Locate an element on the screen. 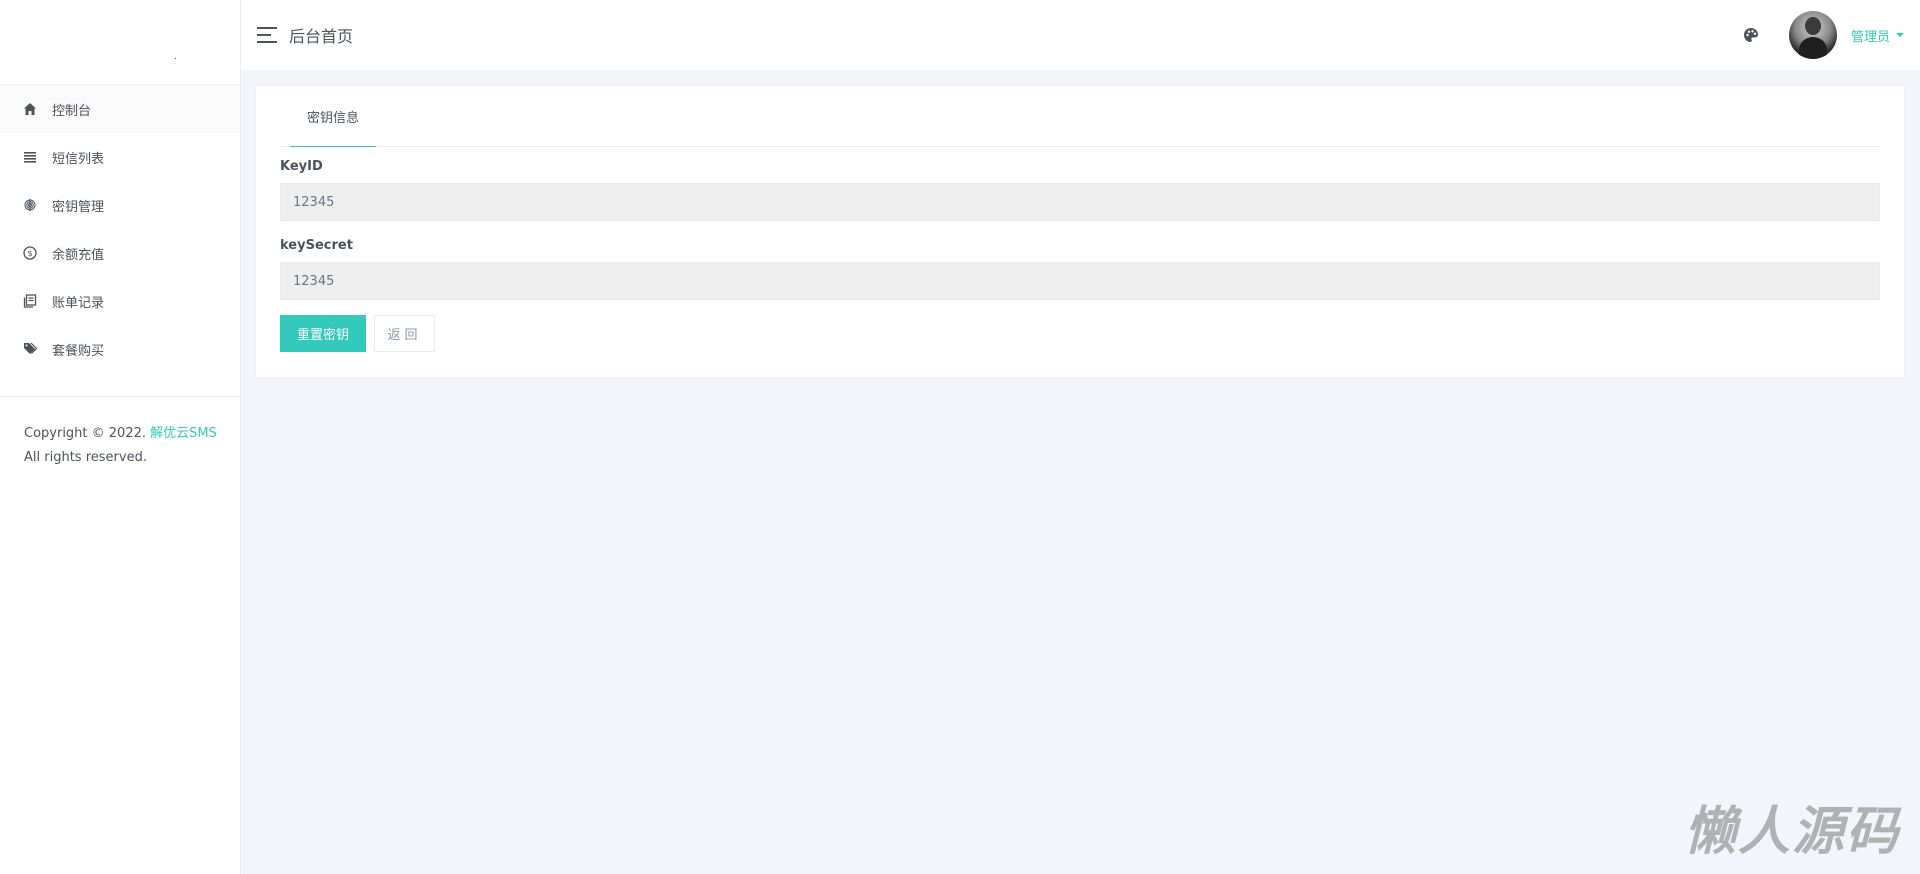  sidebar-item-dashboard: 控制台 is located at coordinates (120, 109).